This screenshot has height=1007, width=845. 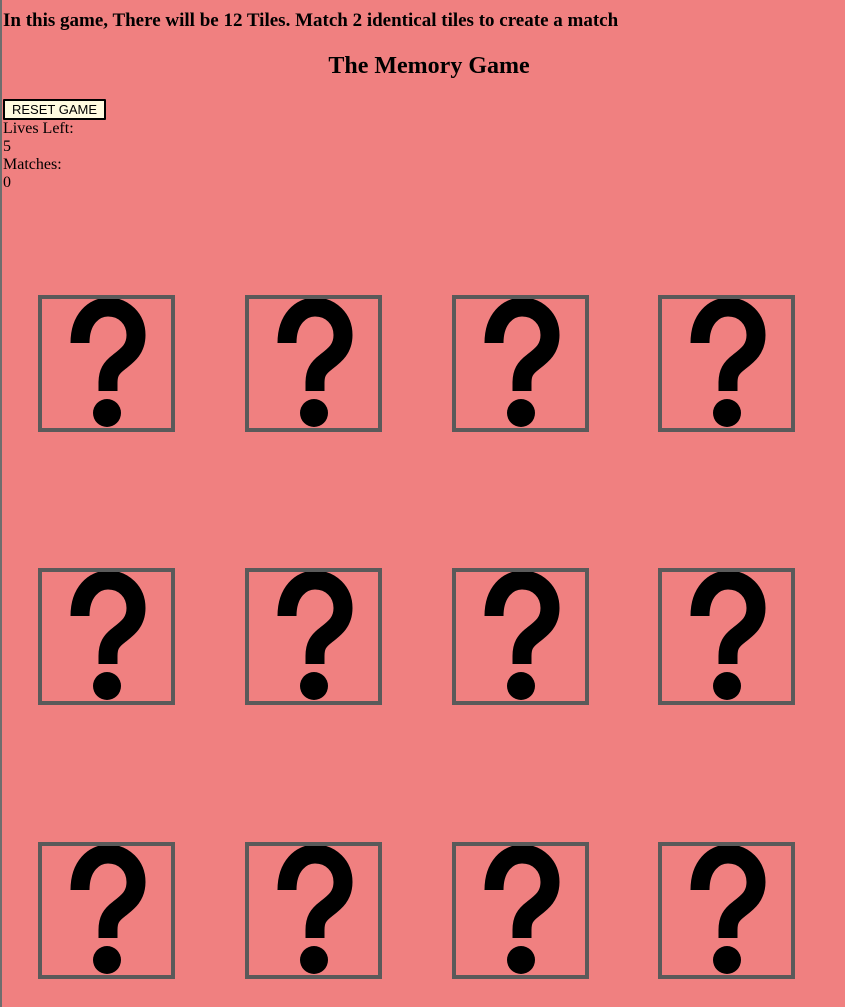 I want to click on lives-left-label: Lives Left:, so click(x=38, y=128).